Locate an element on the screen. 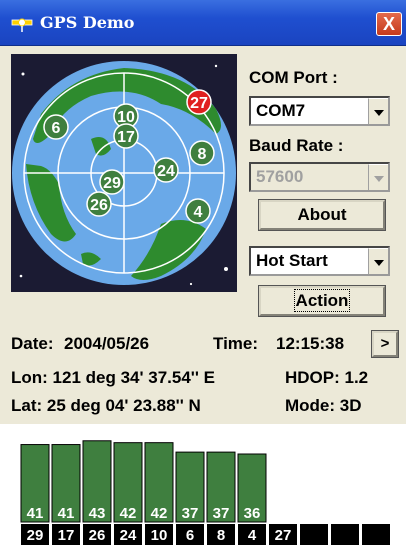  com-port-select: COM7 is located at coordinates (319, 111).